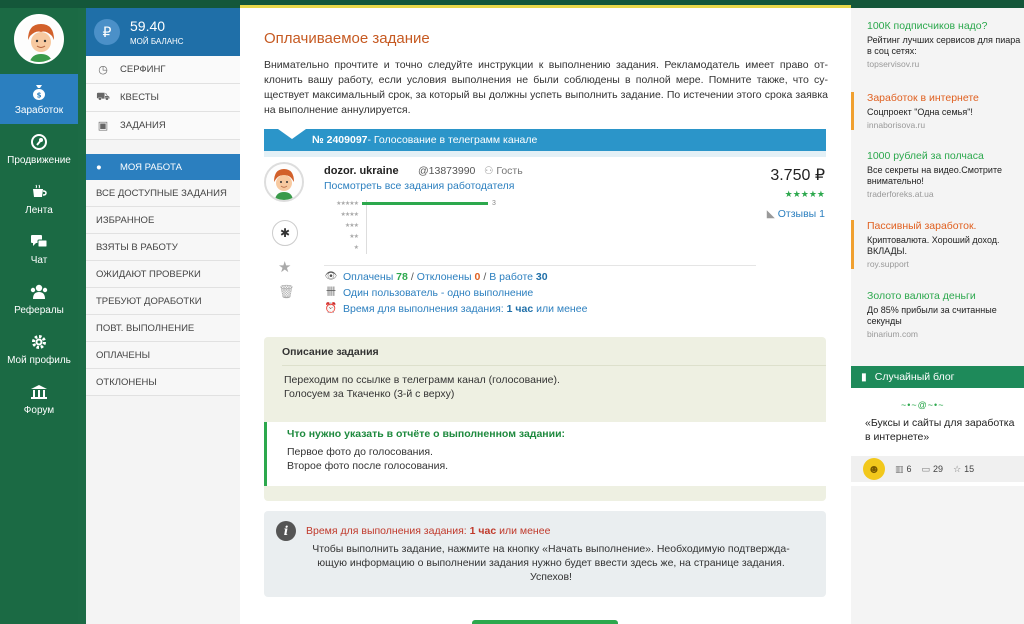 Image resolution: width=1024 pixels, height=624 pixels. What do you see at coordinates (874, 469) in the screenshot?
I see `smiley-icon: ☻` at bounding box center [874, 469].